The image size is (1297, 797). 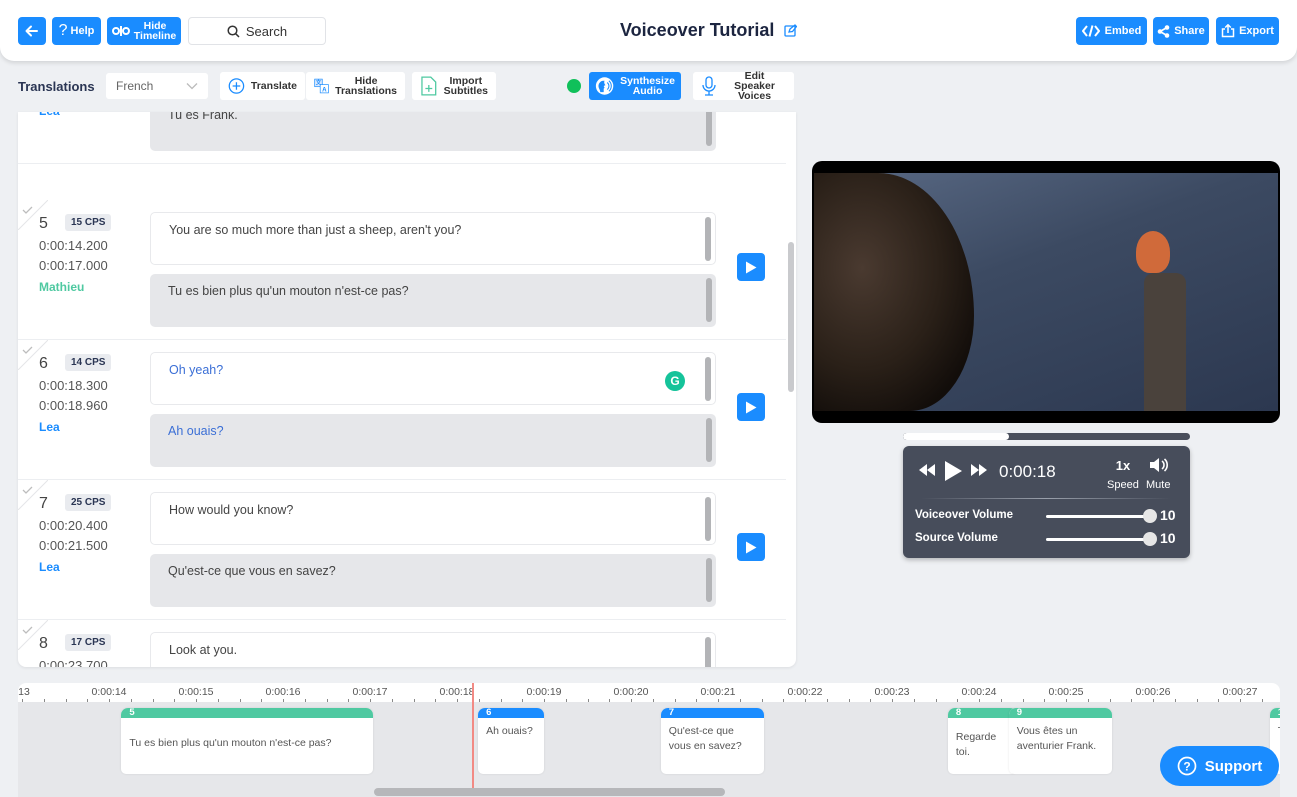 What do you see at coordinates (433, 649) in the screenshot?
I see `source-text-field: Look at you.` at bounding box center [433, 649].